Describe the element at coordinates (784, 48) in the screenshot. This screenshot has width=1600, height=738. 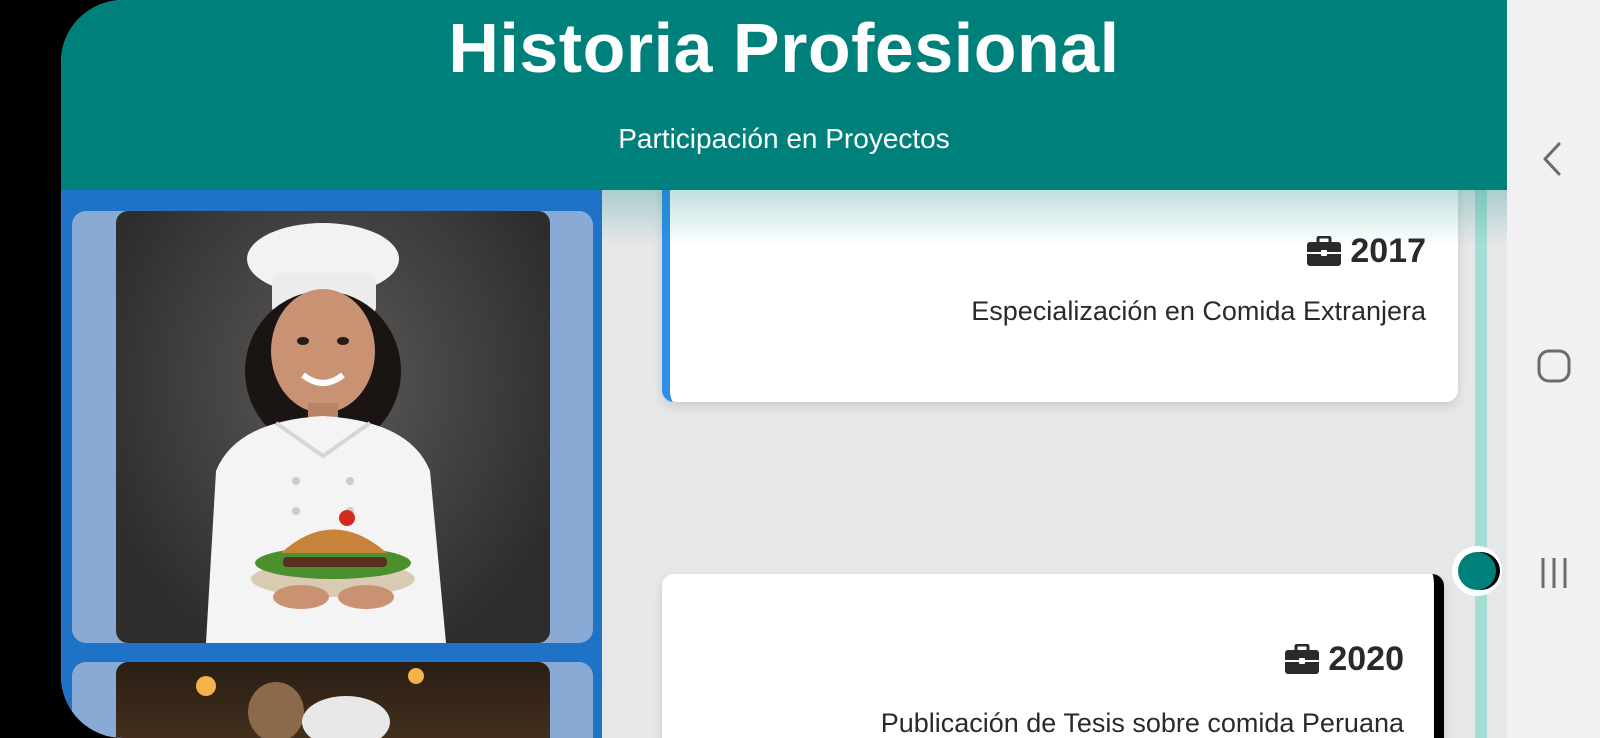
I see `page-title: Historia Profesional` at that location.